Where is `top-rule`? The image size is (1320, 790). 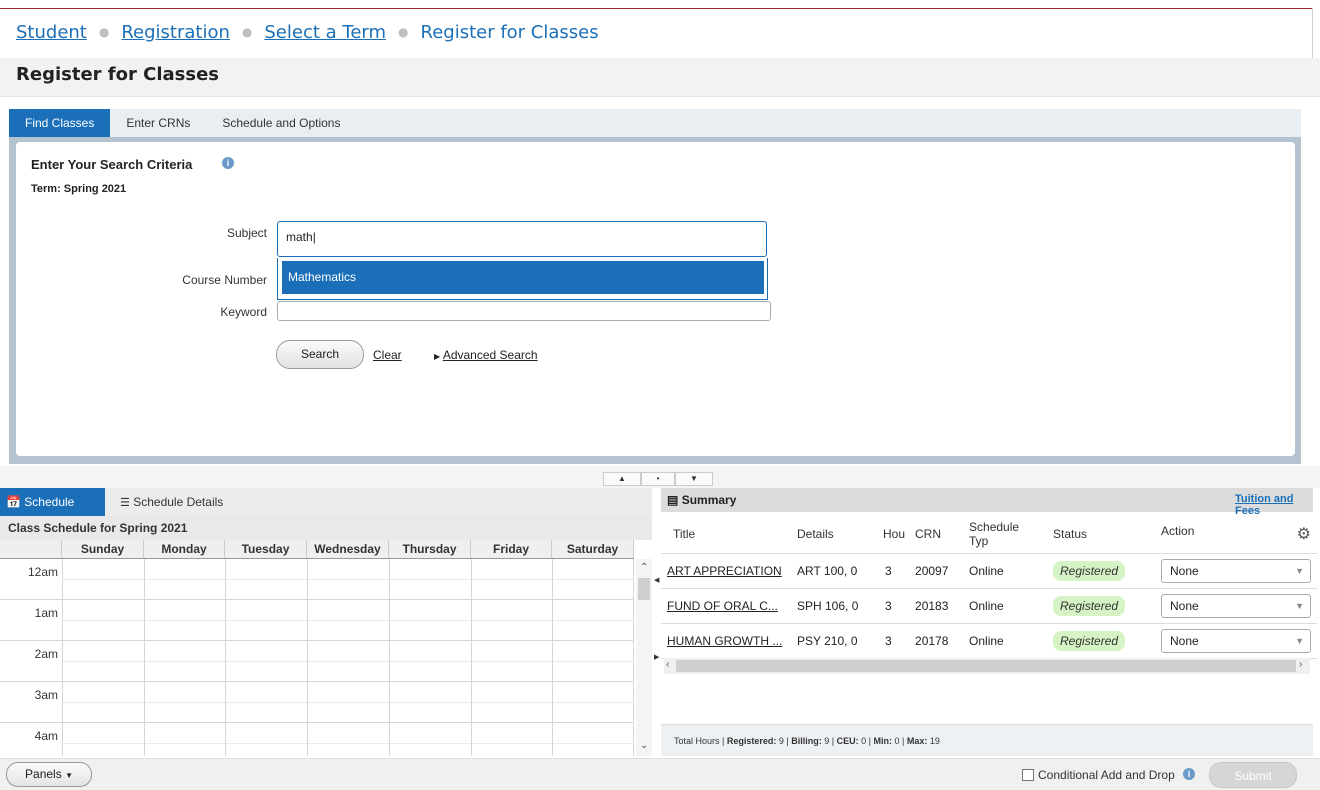 top-rule is located at coordinates (656, 8).